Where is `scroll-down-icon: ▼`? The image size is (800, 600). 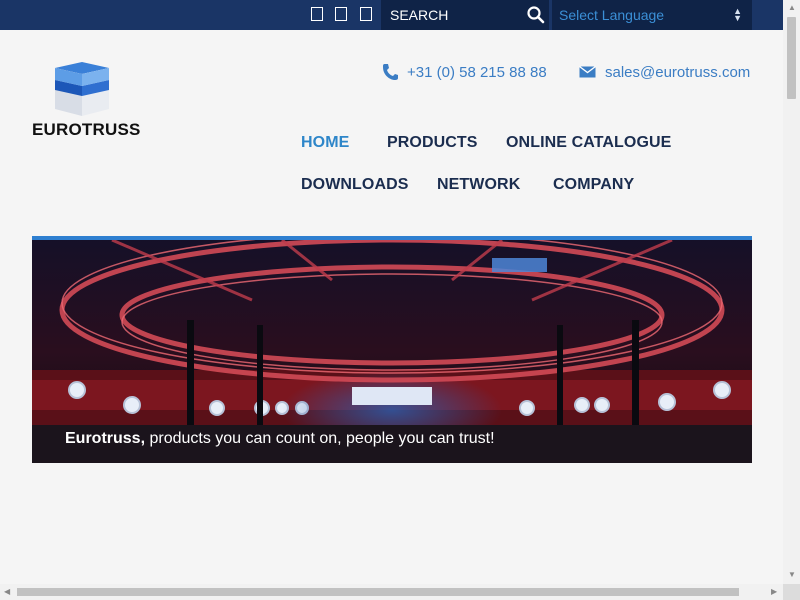
scroll-down-icon: ▼ is located at coordinates (792, 575).